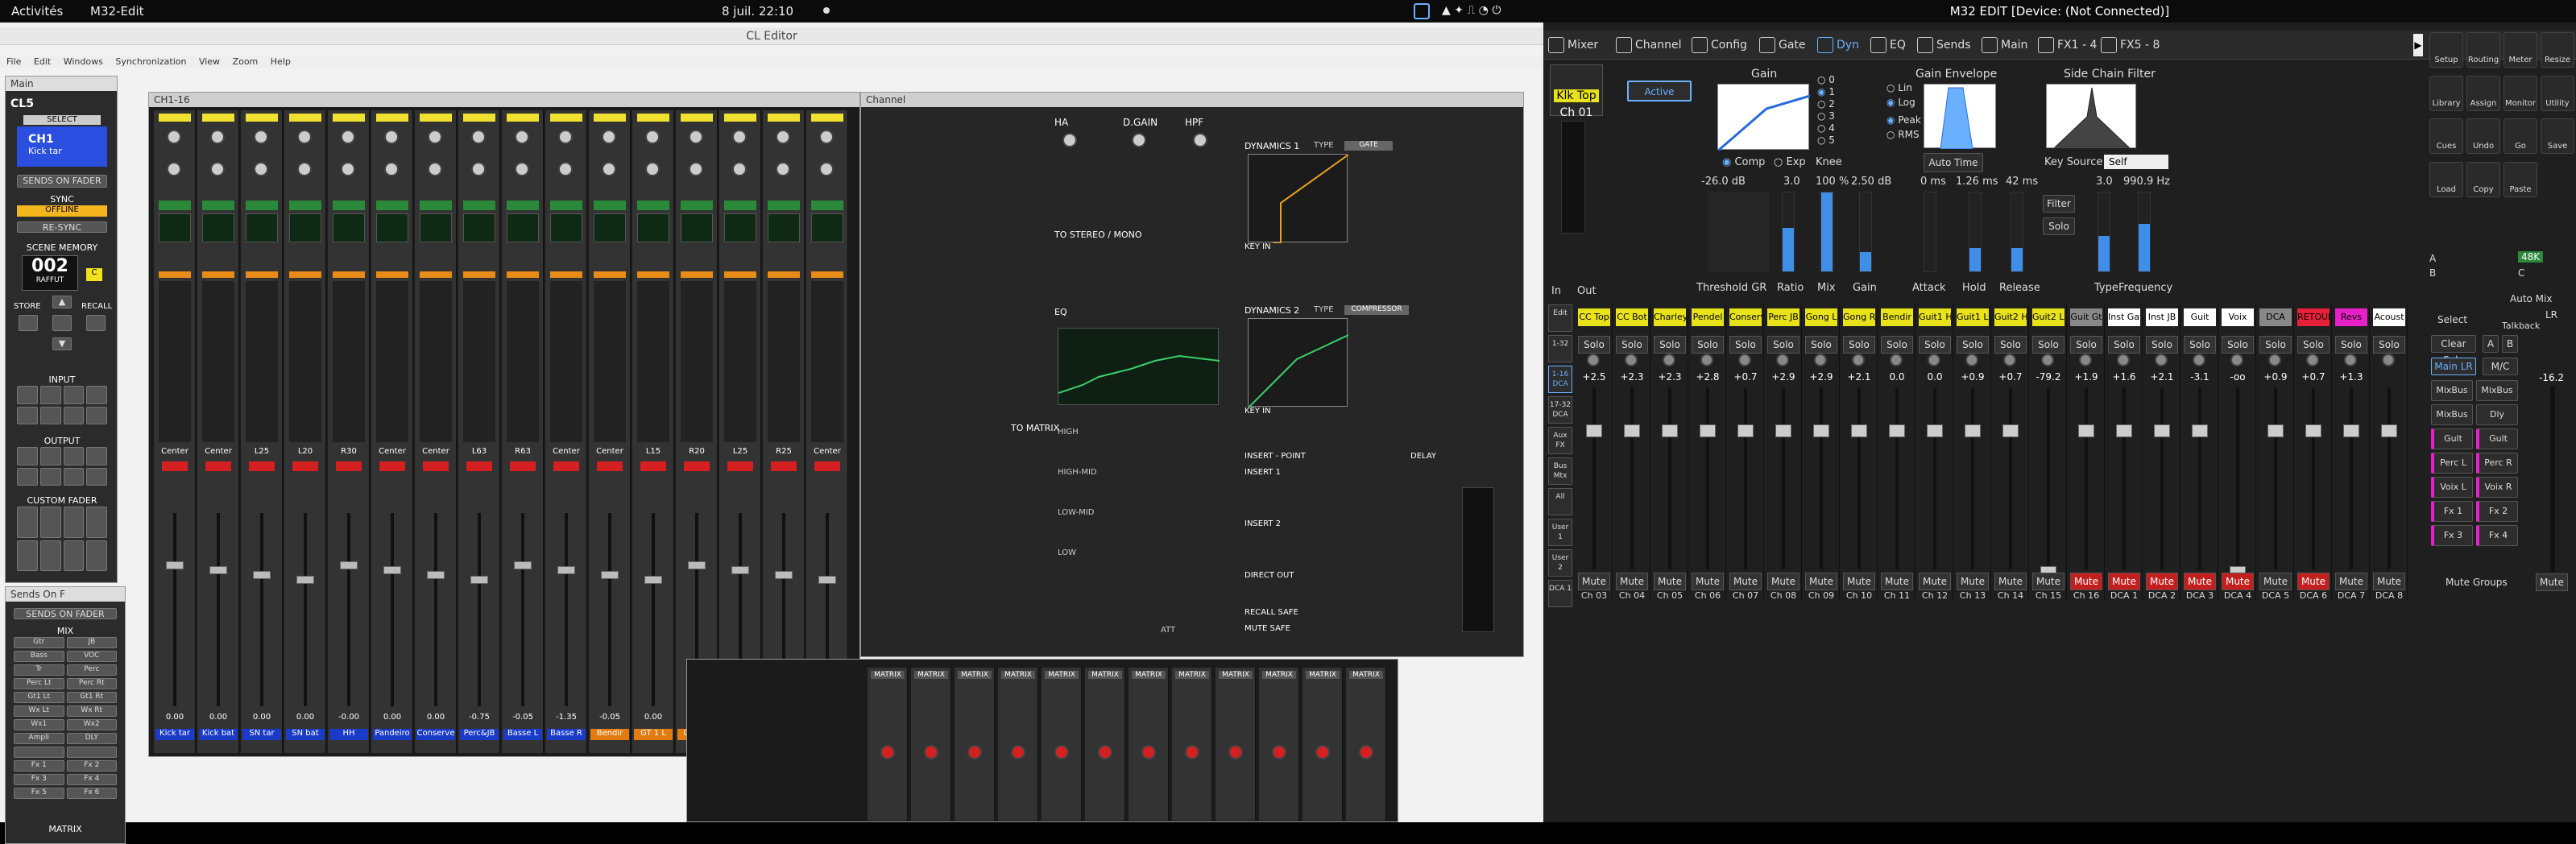 The height and width of the screenshot is (844, 2576). I want to click on main-lr-button: Main LR, so click(2453, 366).